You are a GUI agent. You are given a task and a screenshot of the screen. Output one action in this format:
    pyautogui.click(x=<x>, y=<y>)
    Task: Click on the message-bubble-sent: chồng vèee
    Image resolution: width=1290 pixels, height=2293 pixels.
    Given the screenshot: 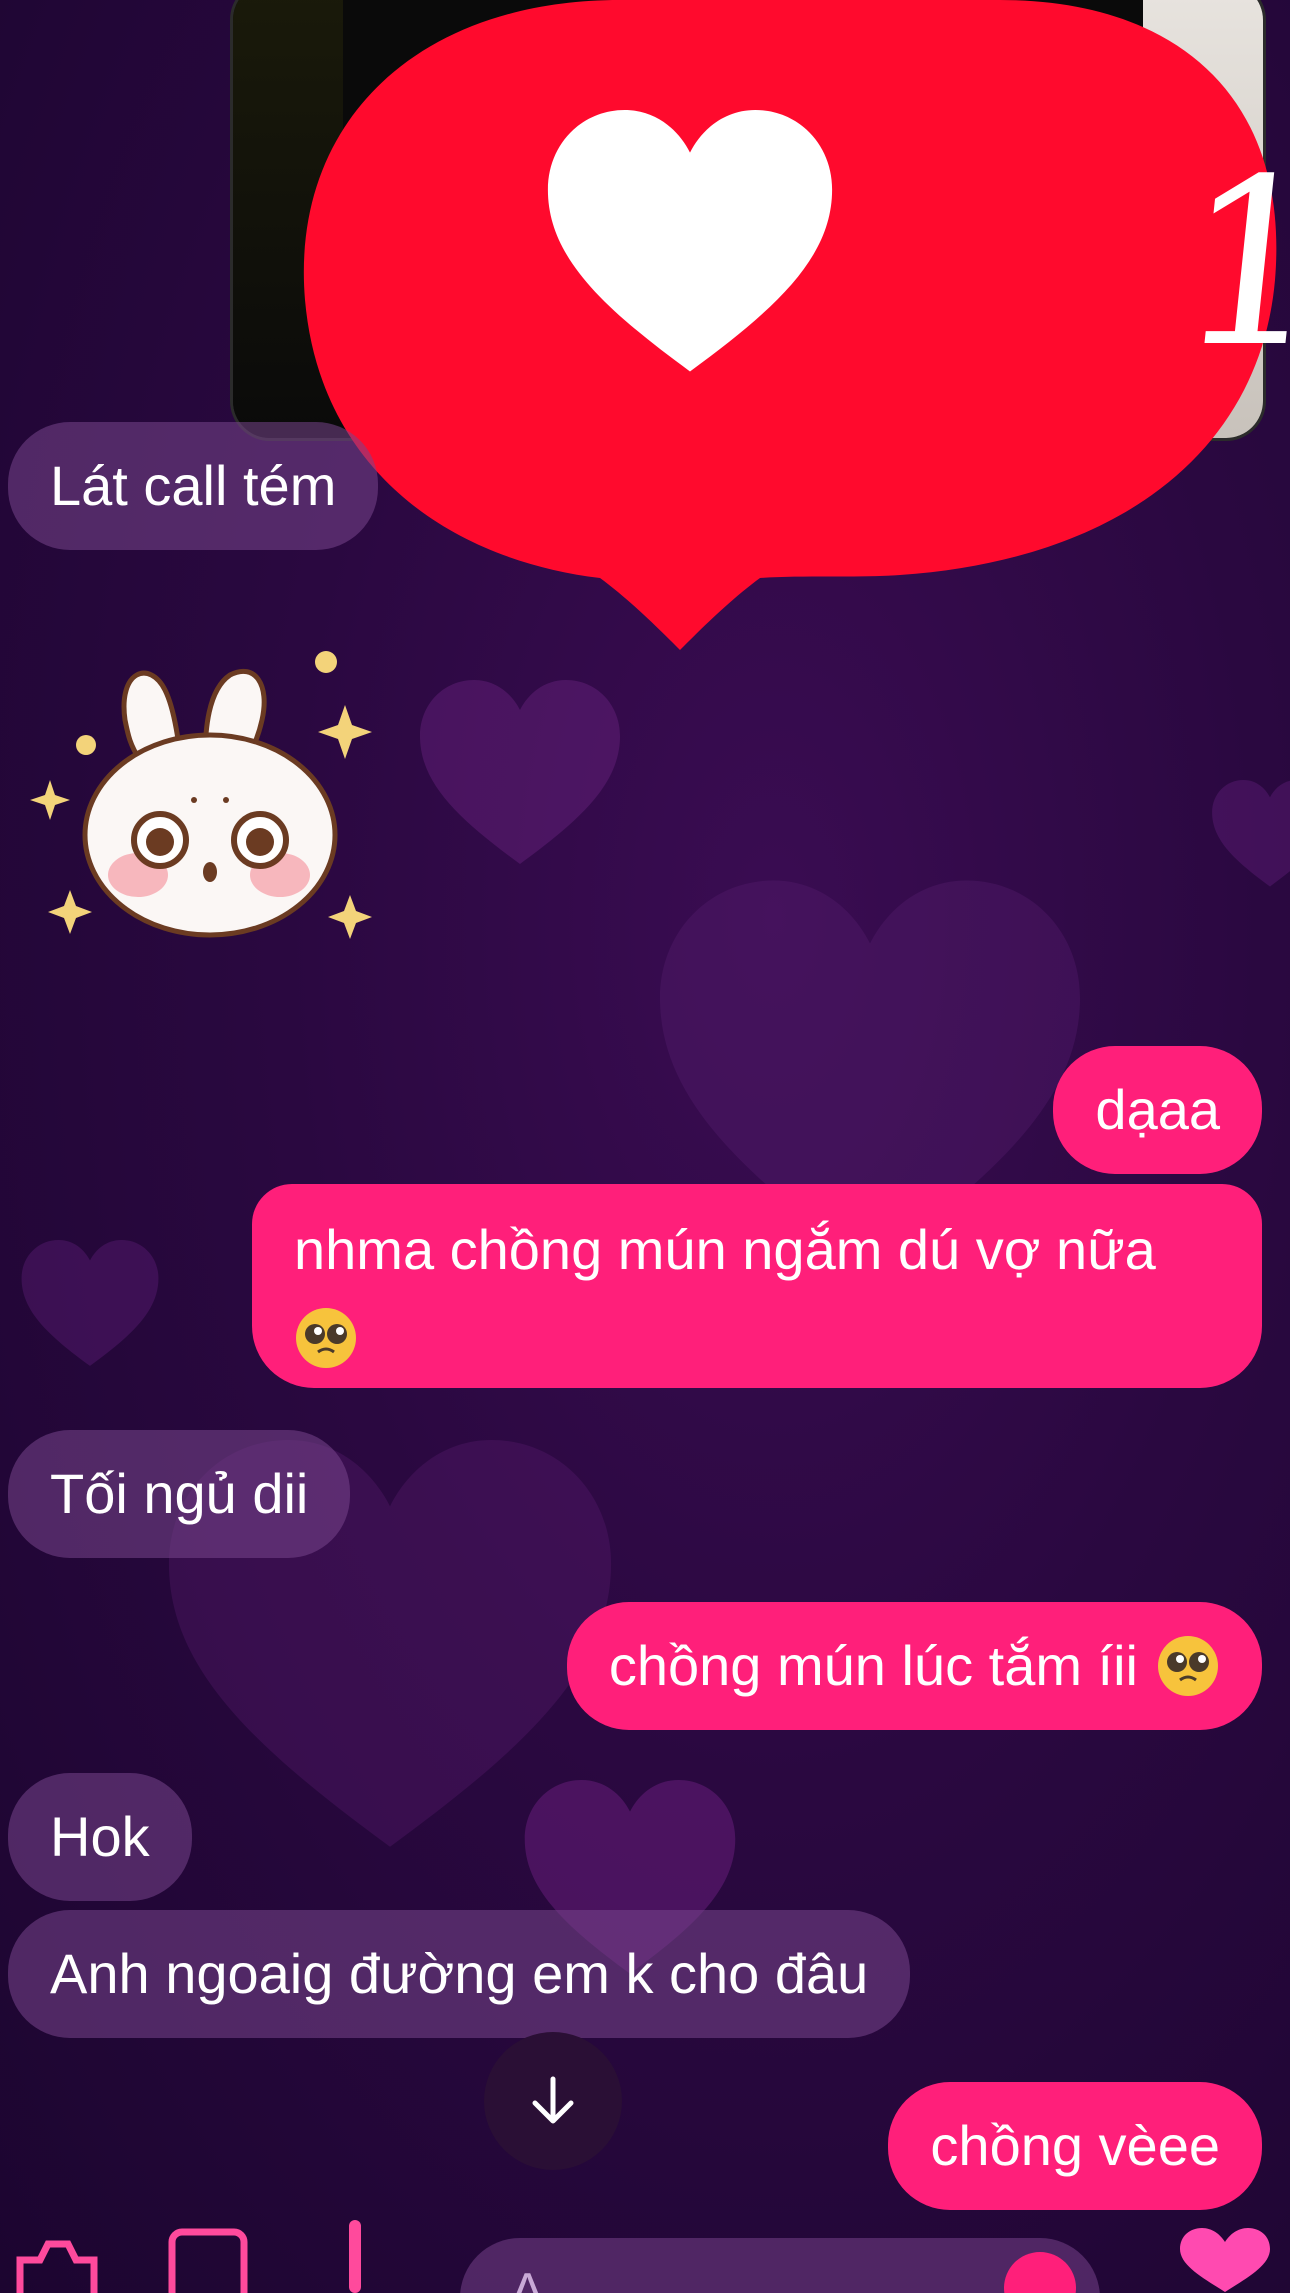 What is the action you would take?
    pyautogui.click(x=1075, y=2146)
    